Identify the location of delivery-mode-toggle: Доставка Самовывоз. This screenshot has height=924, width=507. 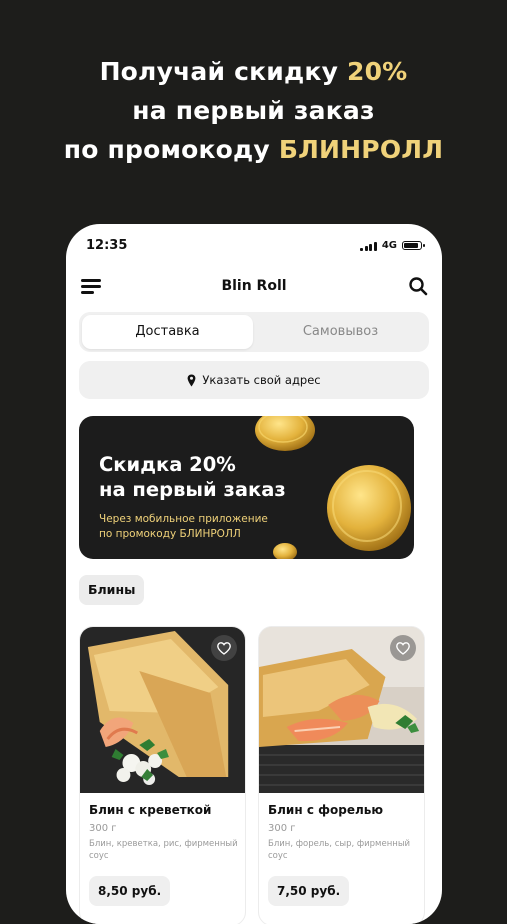
(254, 332).